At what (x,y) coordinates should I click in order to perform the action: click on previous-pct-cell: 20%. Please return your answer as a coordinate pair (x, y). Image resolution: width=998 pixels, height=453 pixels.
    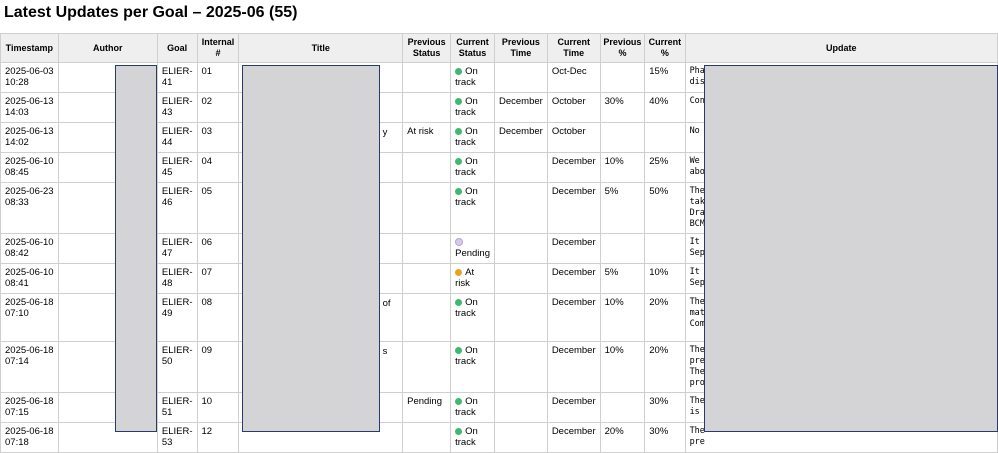
    Looking at the image, I should click on (622, 437).